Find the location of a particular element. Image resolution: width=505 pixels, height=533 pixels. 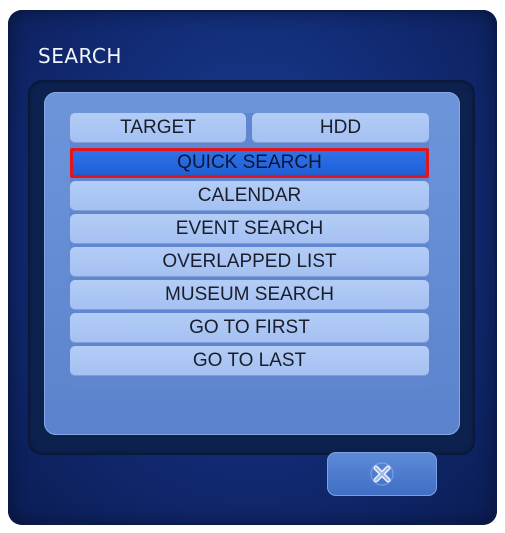

tab-hdd: HDD is located at coordinates (340, 128).